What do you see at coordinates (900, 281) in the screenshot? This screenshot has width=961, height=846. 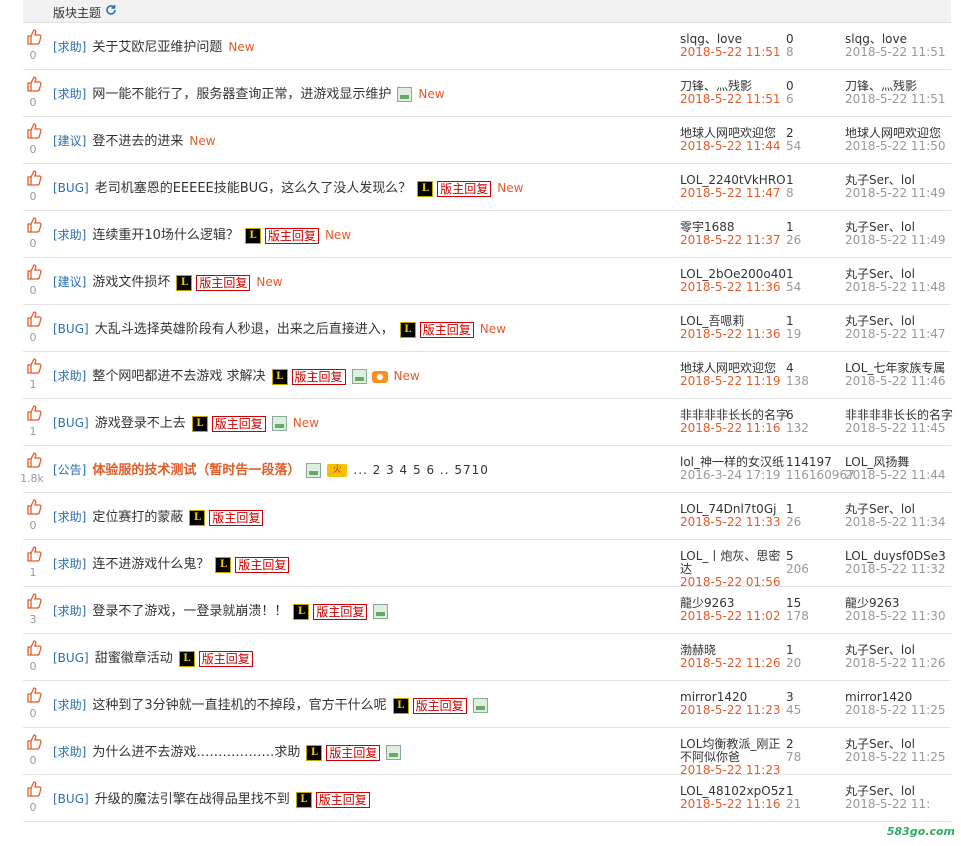 I see `last-reply: 丸子Ser、lol 2018-5-22 11:48` at bounding box center [900, 281].